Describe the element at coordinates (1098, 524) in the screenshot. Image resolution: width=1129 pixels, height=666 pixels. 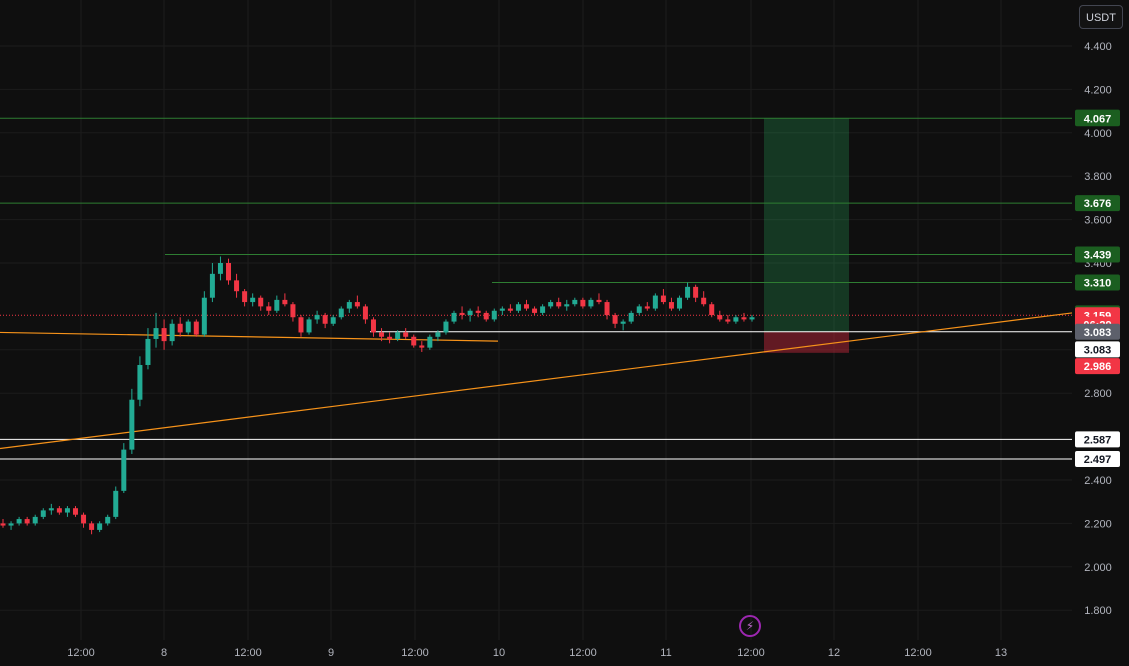
I see `y-tick-label: 2.200` at that location.